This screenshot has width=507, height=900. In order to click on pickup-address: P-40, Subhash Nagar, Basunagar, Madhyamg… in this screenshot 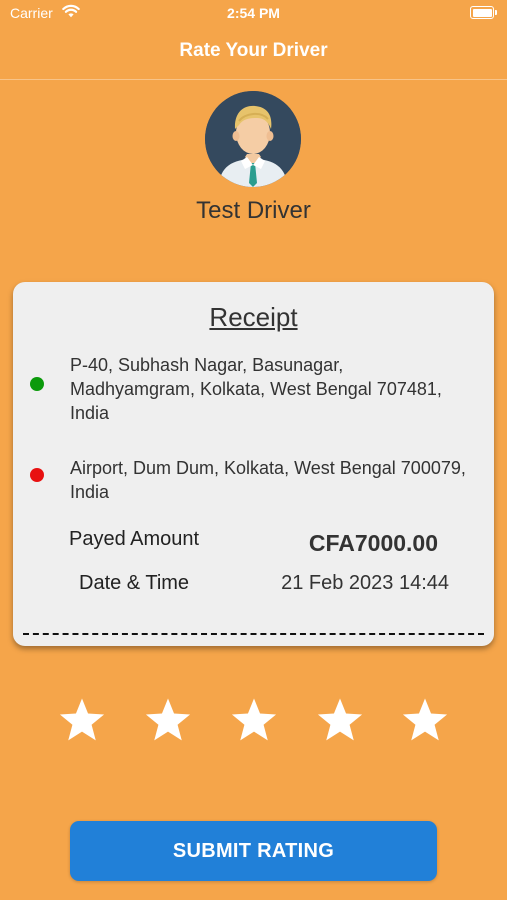, I will do `click(256, 389)`.